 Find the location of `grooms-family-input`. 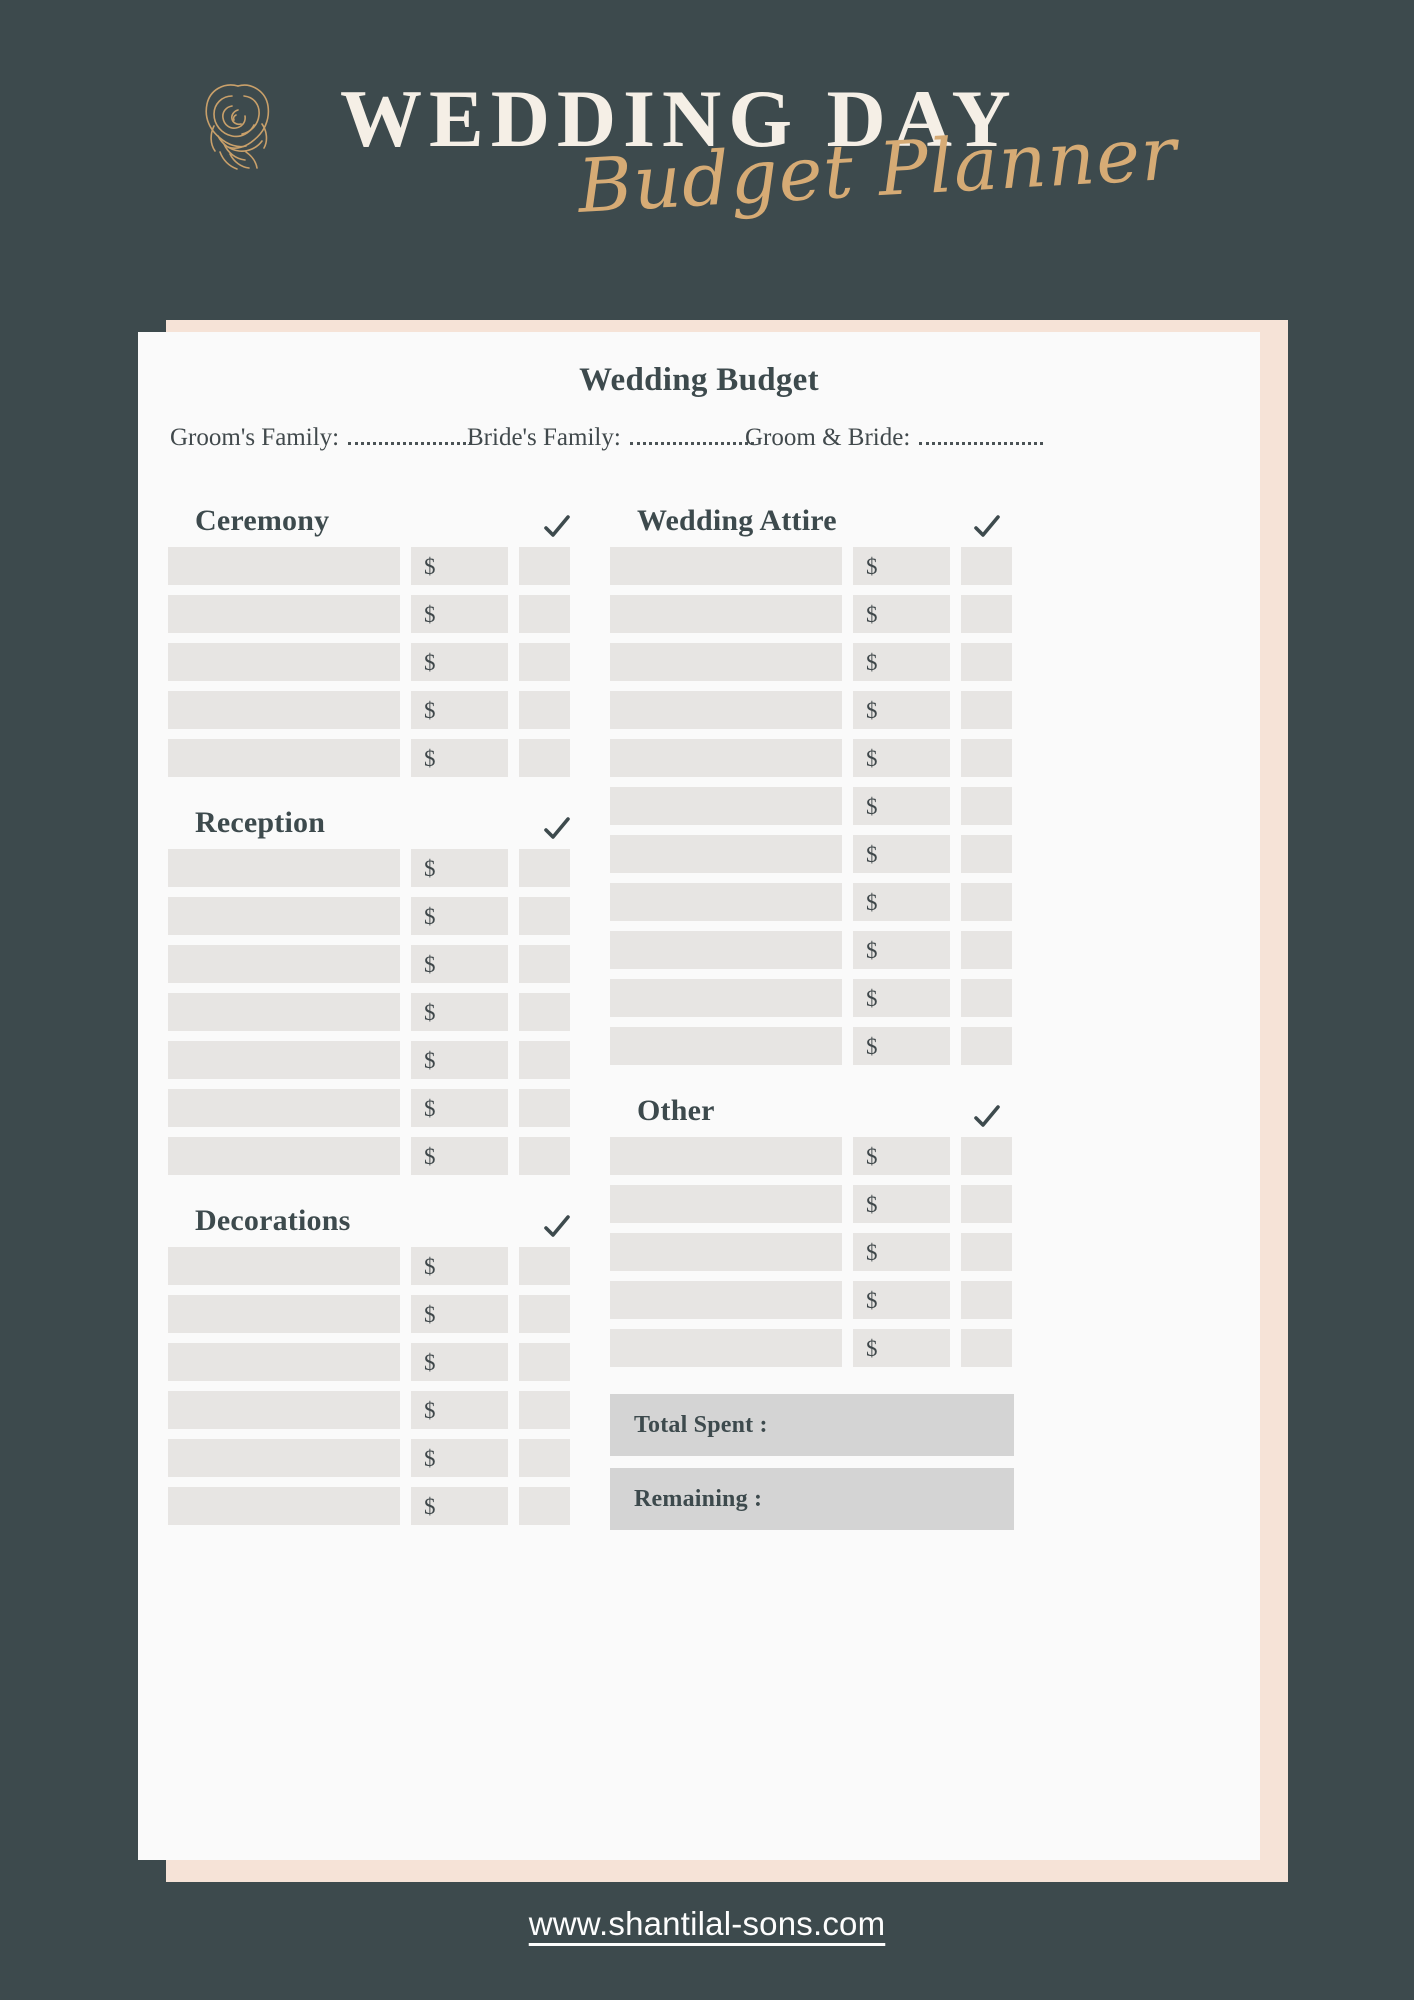

grooms-family-input is located at coordinates (410, 436).